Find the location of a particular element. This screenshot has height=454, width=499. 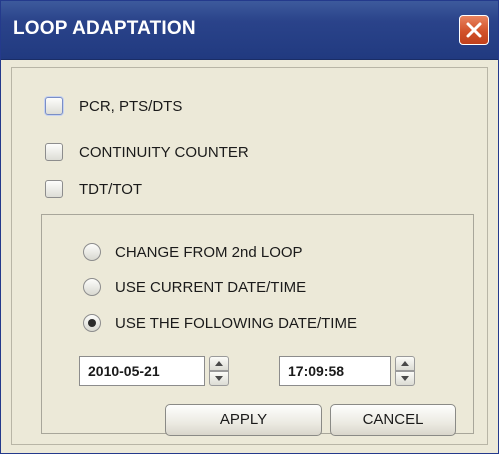

time-spin-buttons is located at coordinates (405, 371).